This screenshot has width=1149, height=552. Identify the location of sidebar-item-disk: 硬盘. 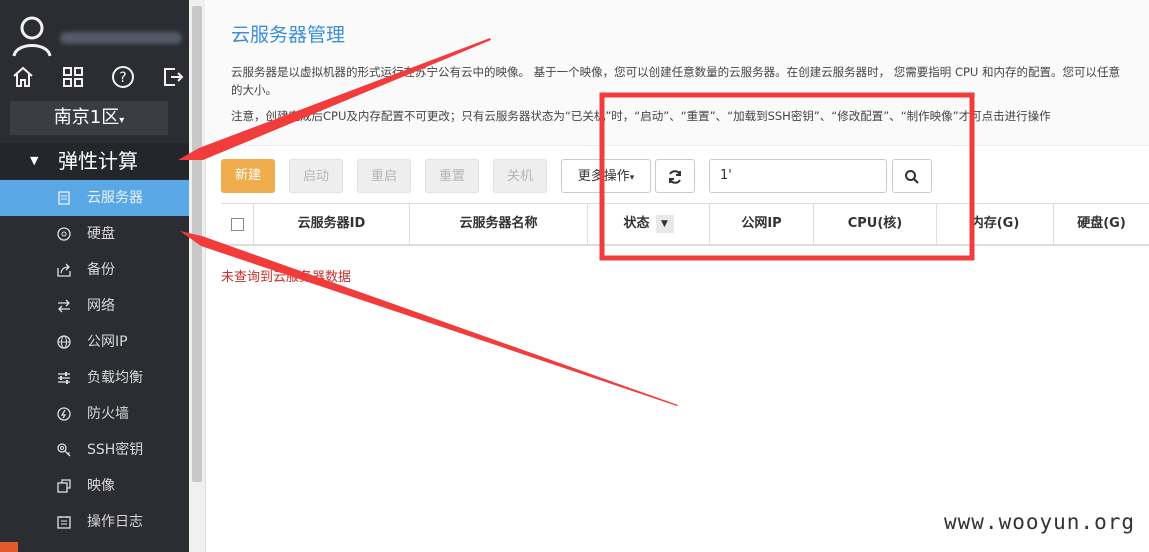
(94, 234).